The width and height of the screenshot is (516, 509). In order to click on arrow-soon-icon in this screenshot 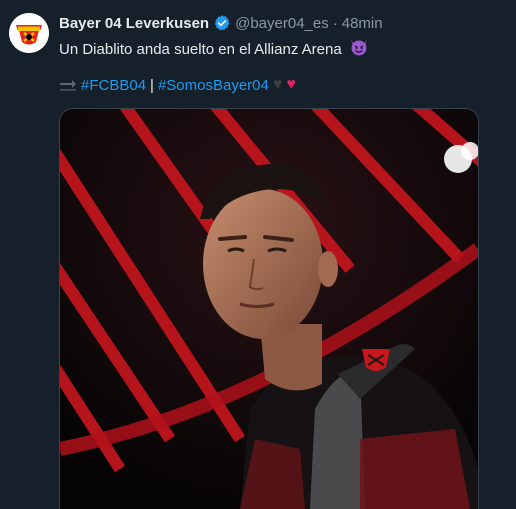, I will do `click(68, 85)`.